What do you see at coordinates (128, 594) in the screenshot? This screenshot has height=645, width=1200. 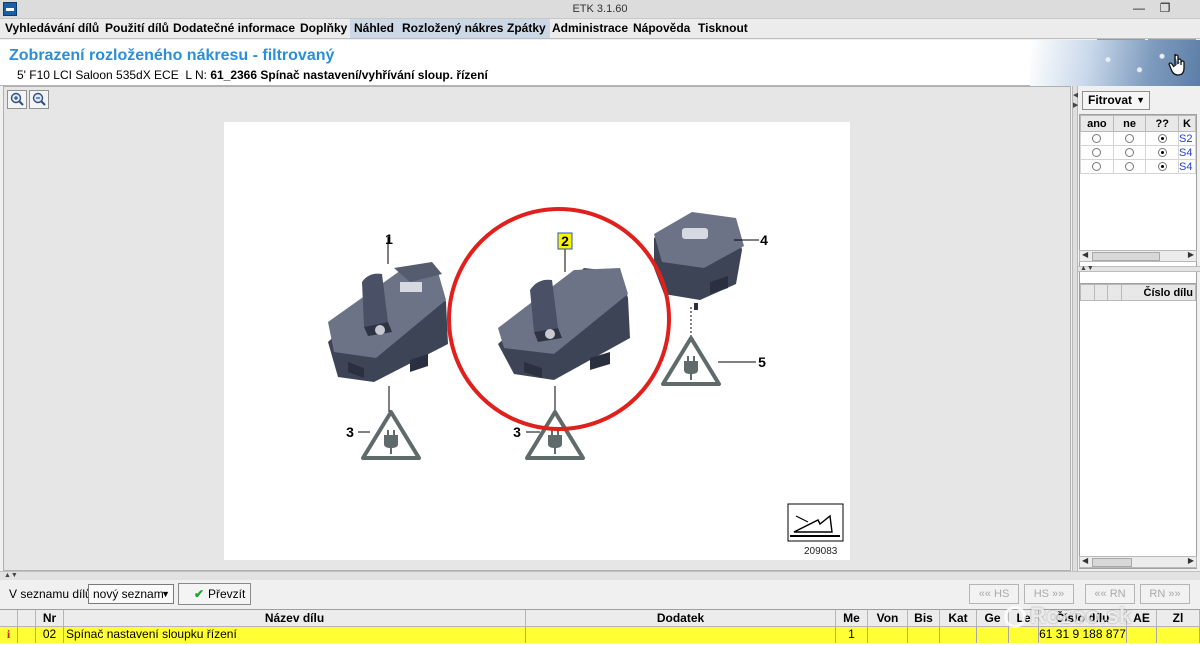 I see `parts-list-select-value: nový seznam` at bounding box center [128, 594].